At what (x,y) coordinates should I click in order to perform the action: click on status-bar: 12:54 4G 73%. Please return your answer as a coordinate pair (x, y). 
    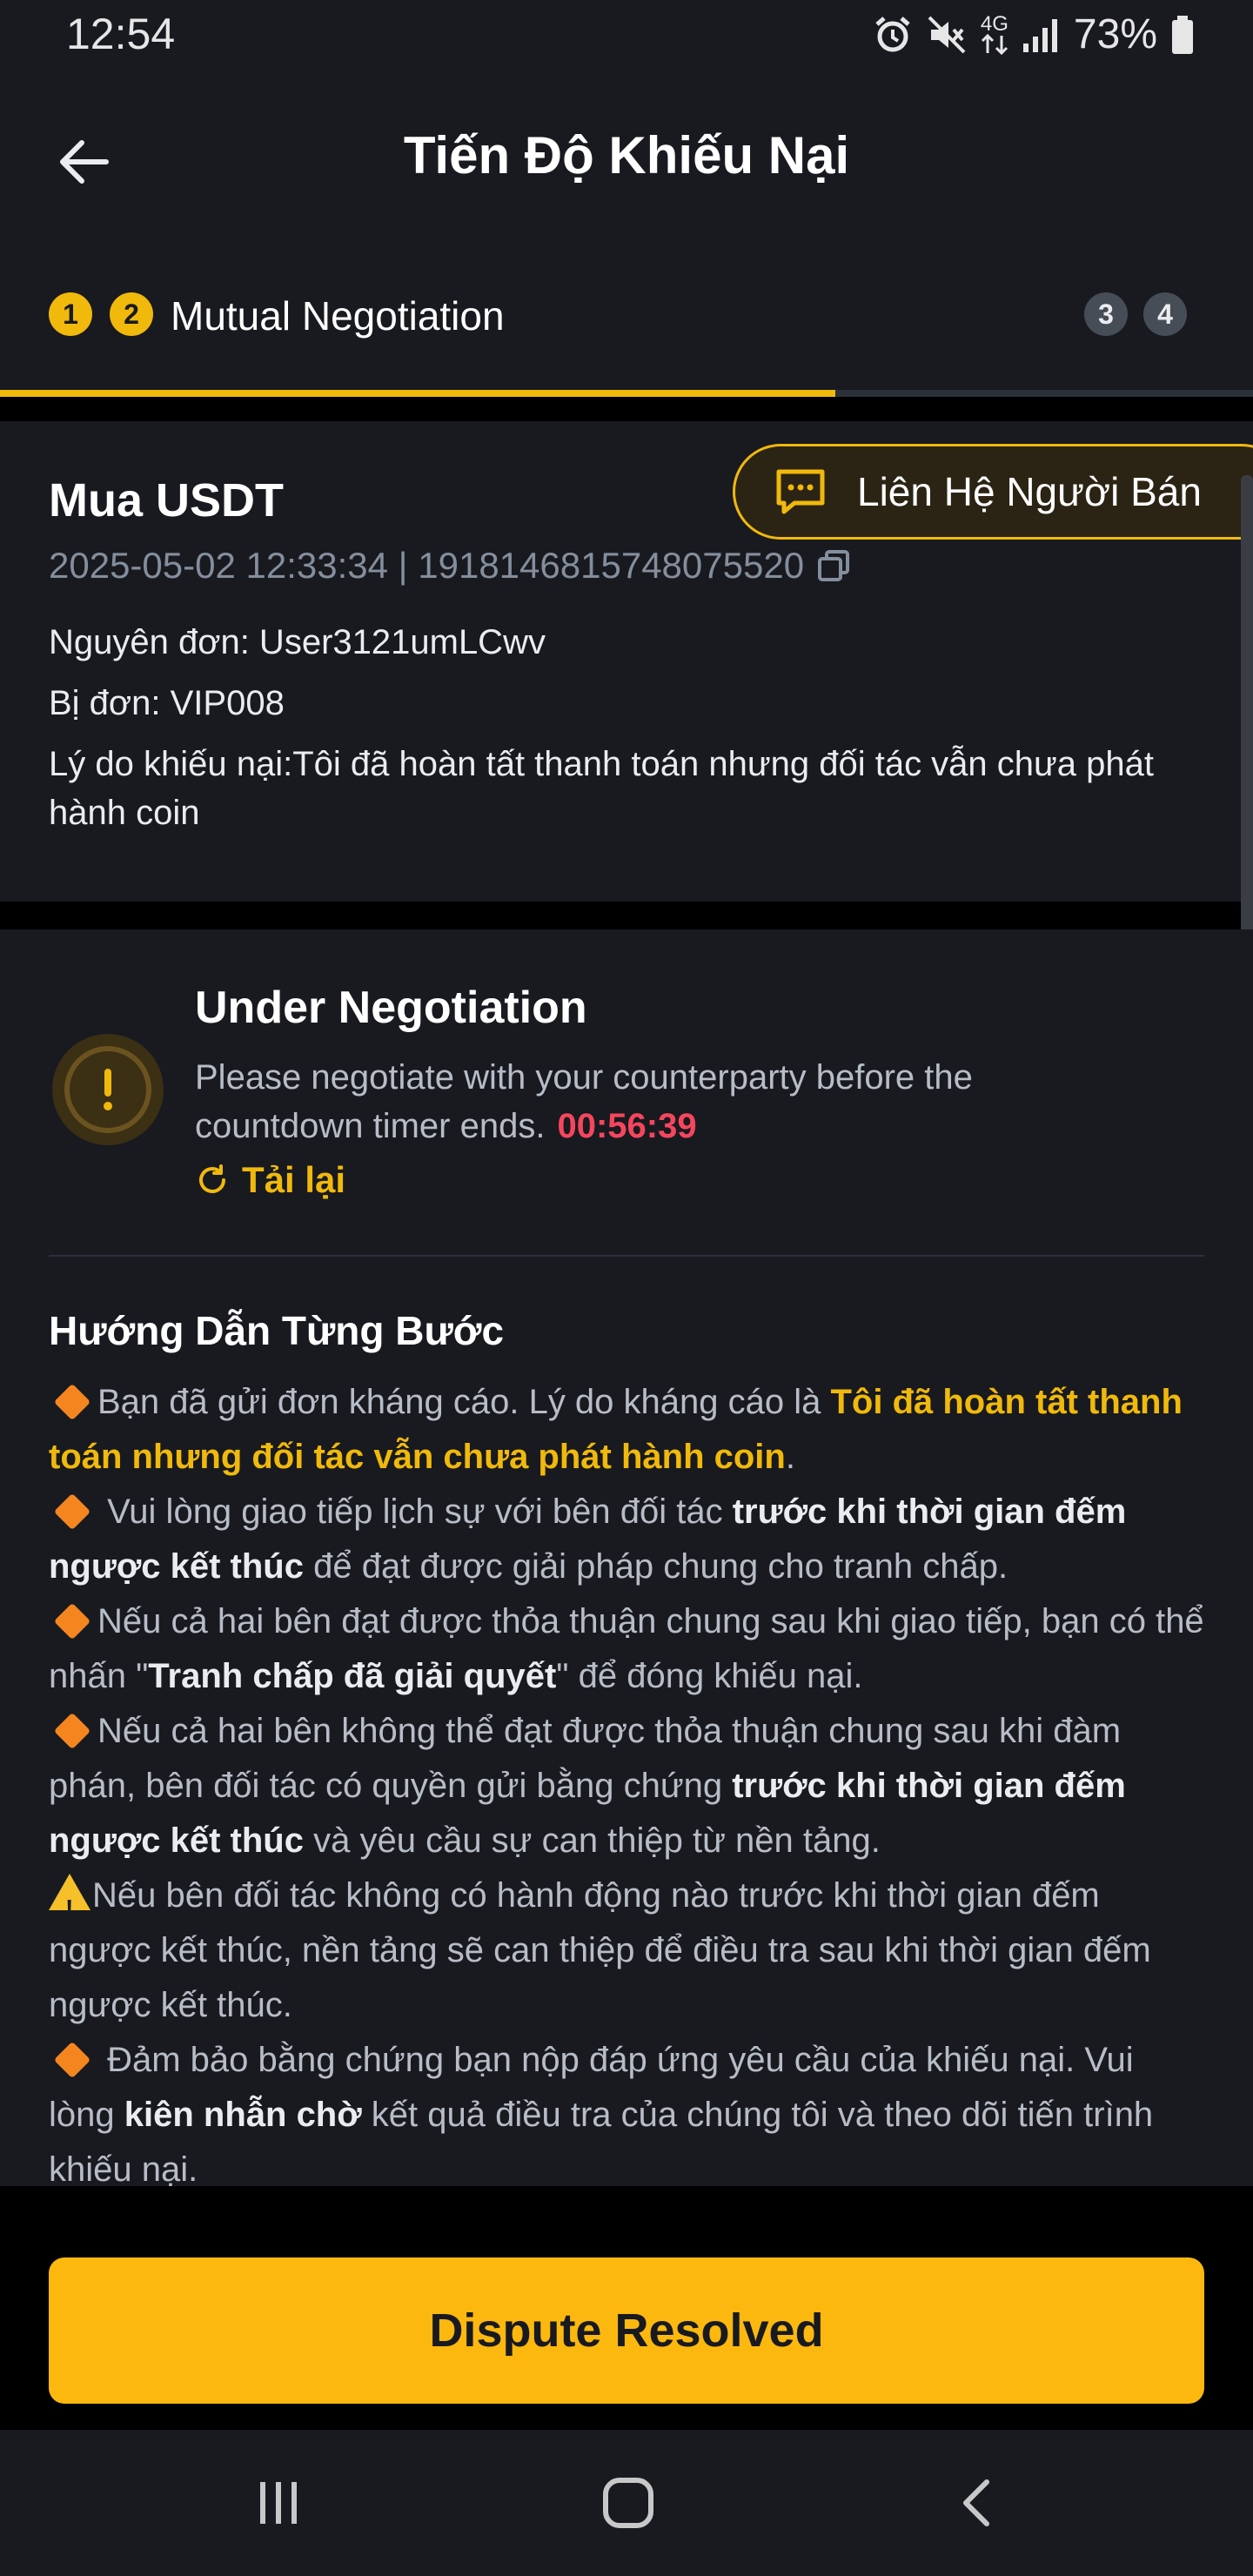
    Looking at the image, I should click on (626, 37).